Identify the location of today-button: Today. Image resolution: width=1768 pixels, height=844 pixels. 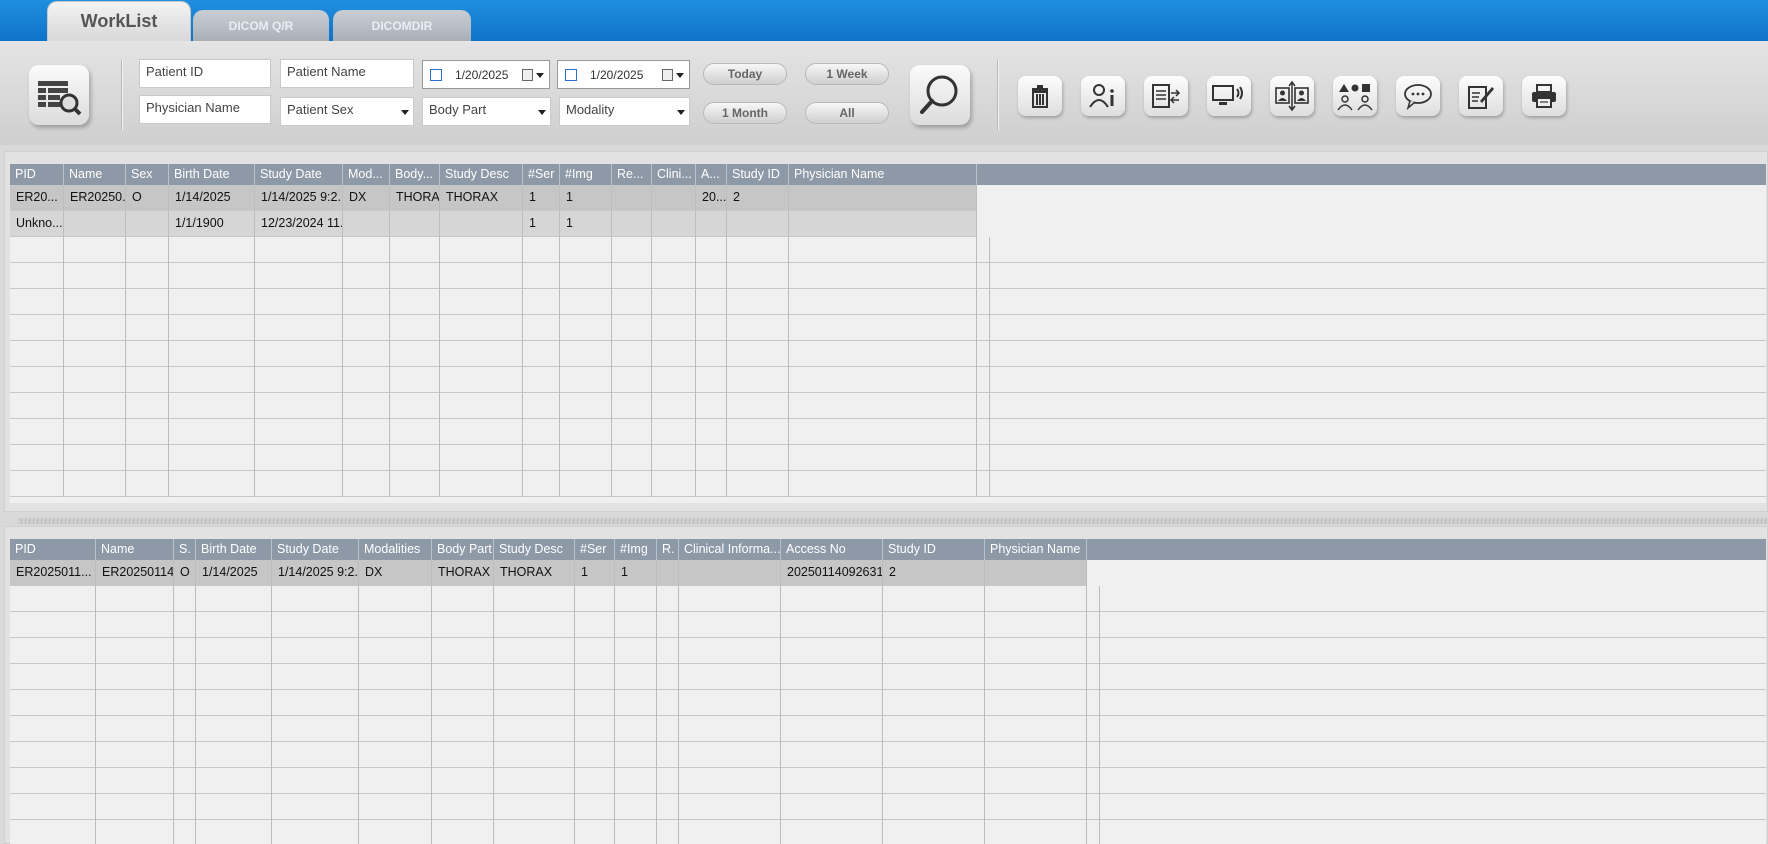
(745, 74).